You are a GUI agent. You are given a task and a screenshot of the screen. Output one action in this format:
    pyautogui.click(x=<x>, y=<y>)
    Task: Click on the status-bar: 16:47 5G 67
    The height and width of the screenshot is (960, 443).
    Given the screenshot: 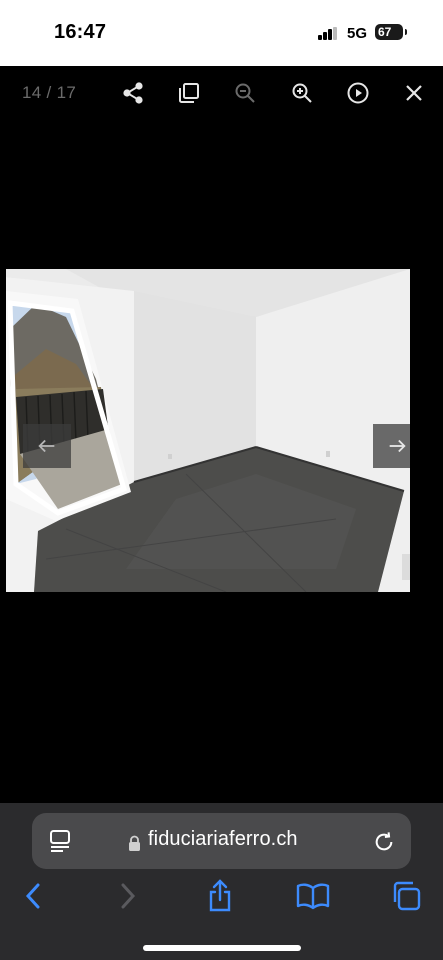 What is the action you would take?
    pyautogui.click(x=221, y=33)
    